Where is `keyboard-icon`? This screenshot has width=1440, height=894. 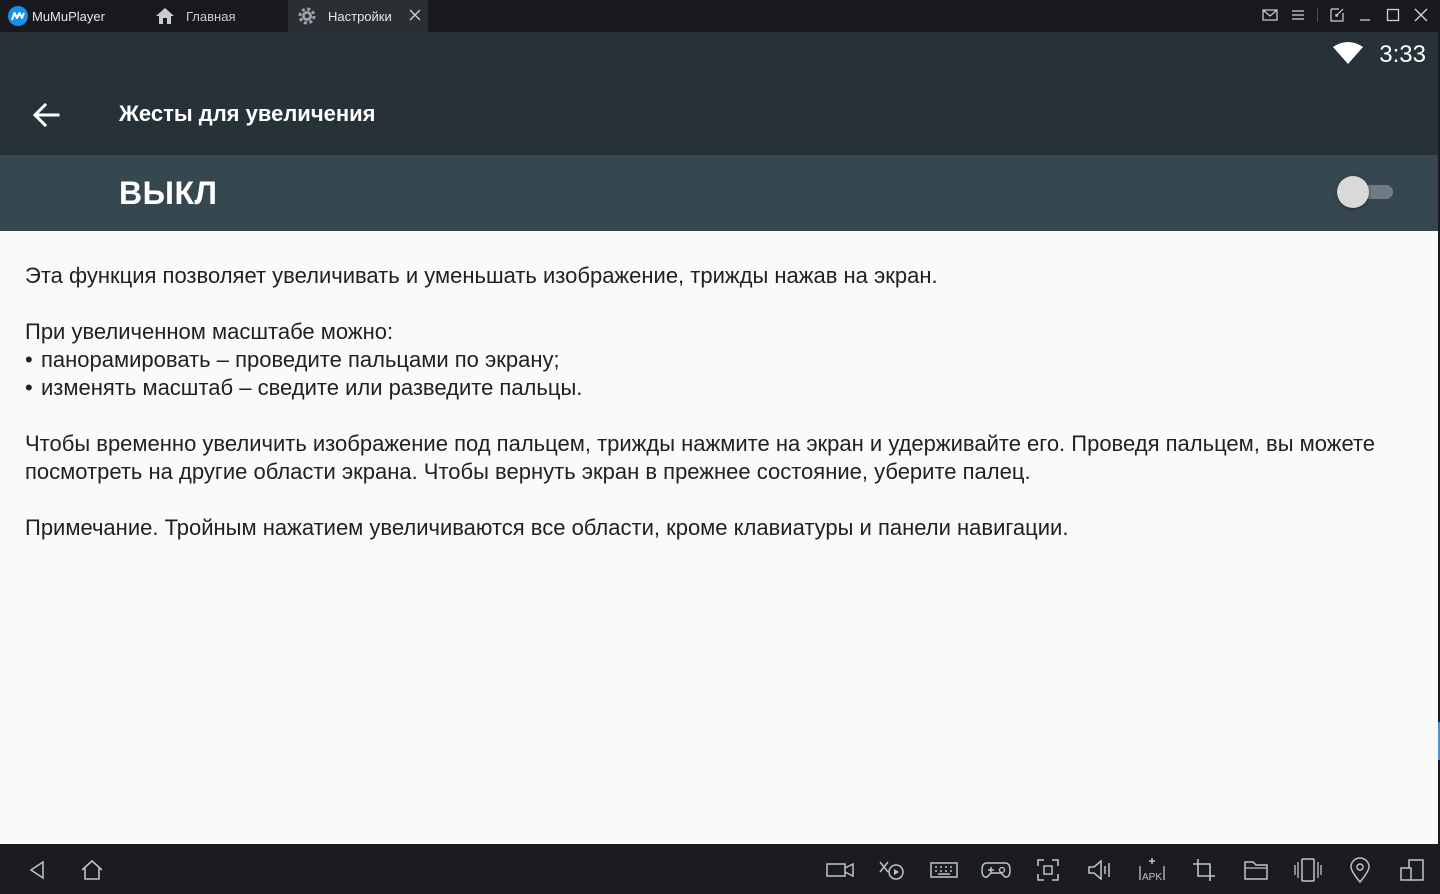 keyboard-icon is located at coordinates (944, 870).